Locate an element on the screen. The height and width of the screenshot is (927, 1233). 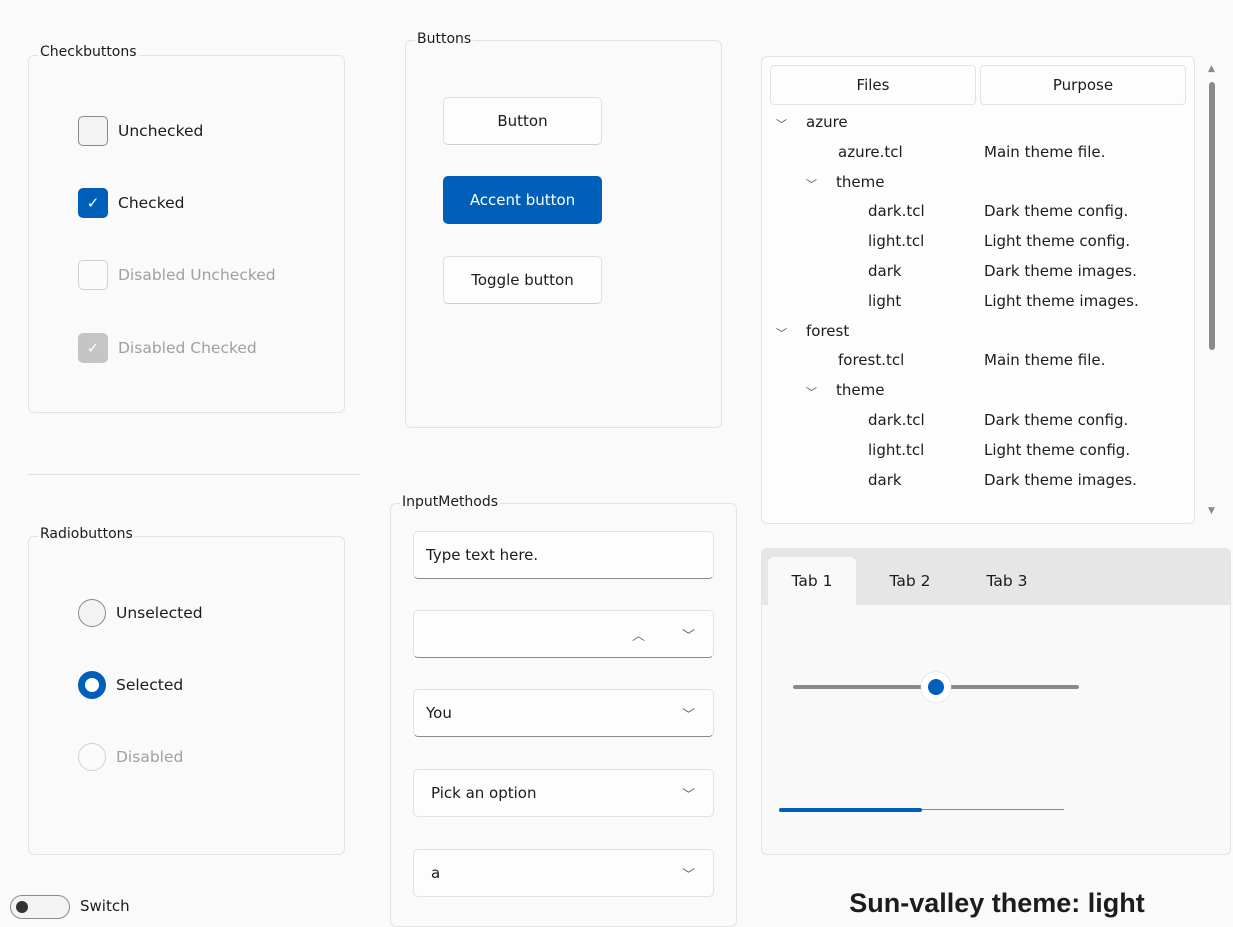
tree-cell-file: azure.tcl is located at coordinates (870, 151).